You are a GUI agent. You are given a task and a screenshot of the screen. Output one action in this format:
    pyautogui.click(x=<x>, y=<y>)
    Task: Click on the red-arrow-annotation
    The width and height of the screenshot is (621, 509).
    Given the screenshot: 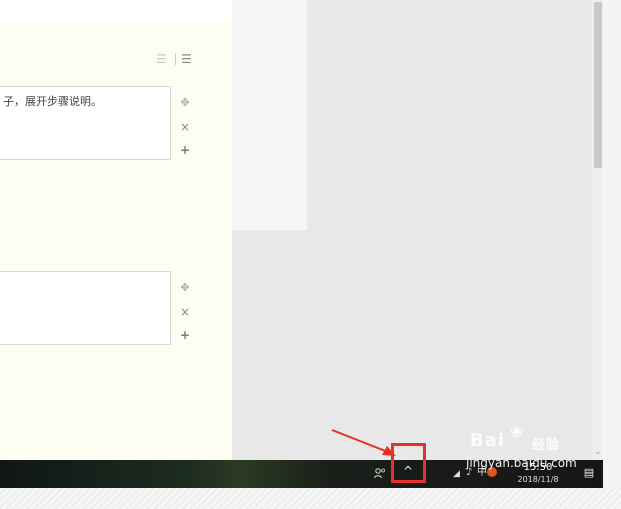 What is the action you would take?
    pyautogui.click(x=363, y=442)
    